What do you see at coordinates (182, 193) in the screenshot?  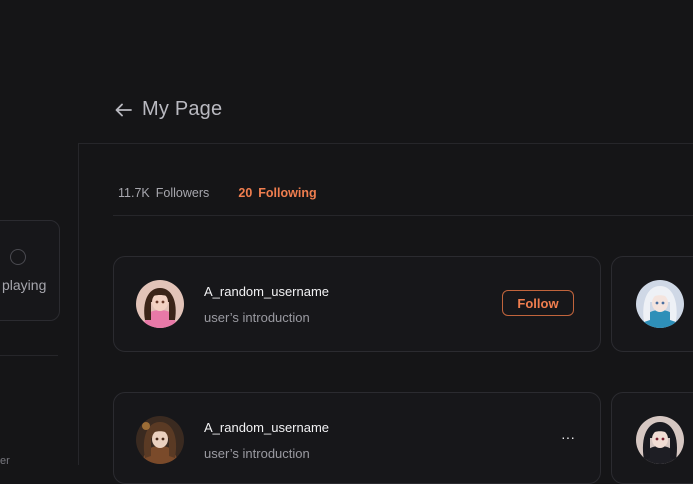 I see `tab-label: Followers` at bounding box center [182, 193].